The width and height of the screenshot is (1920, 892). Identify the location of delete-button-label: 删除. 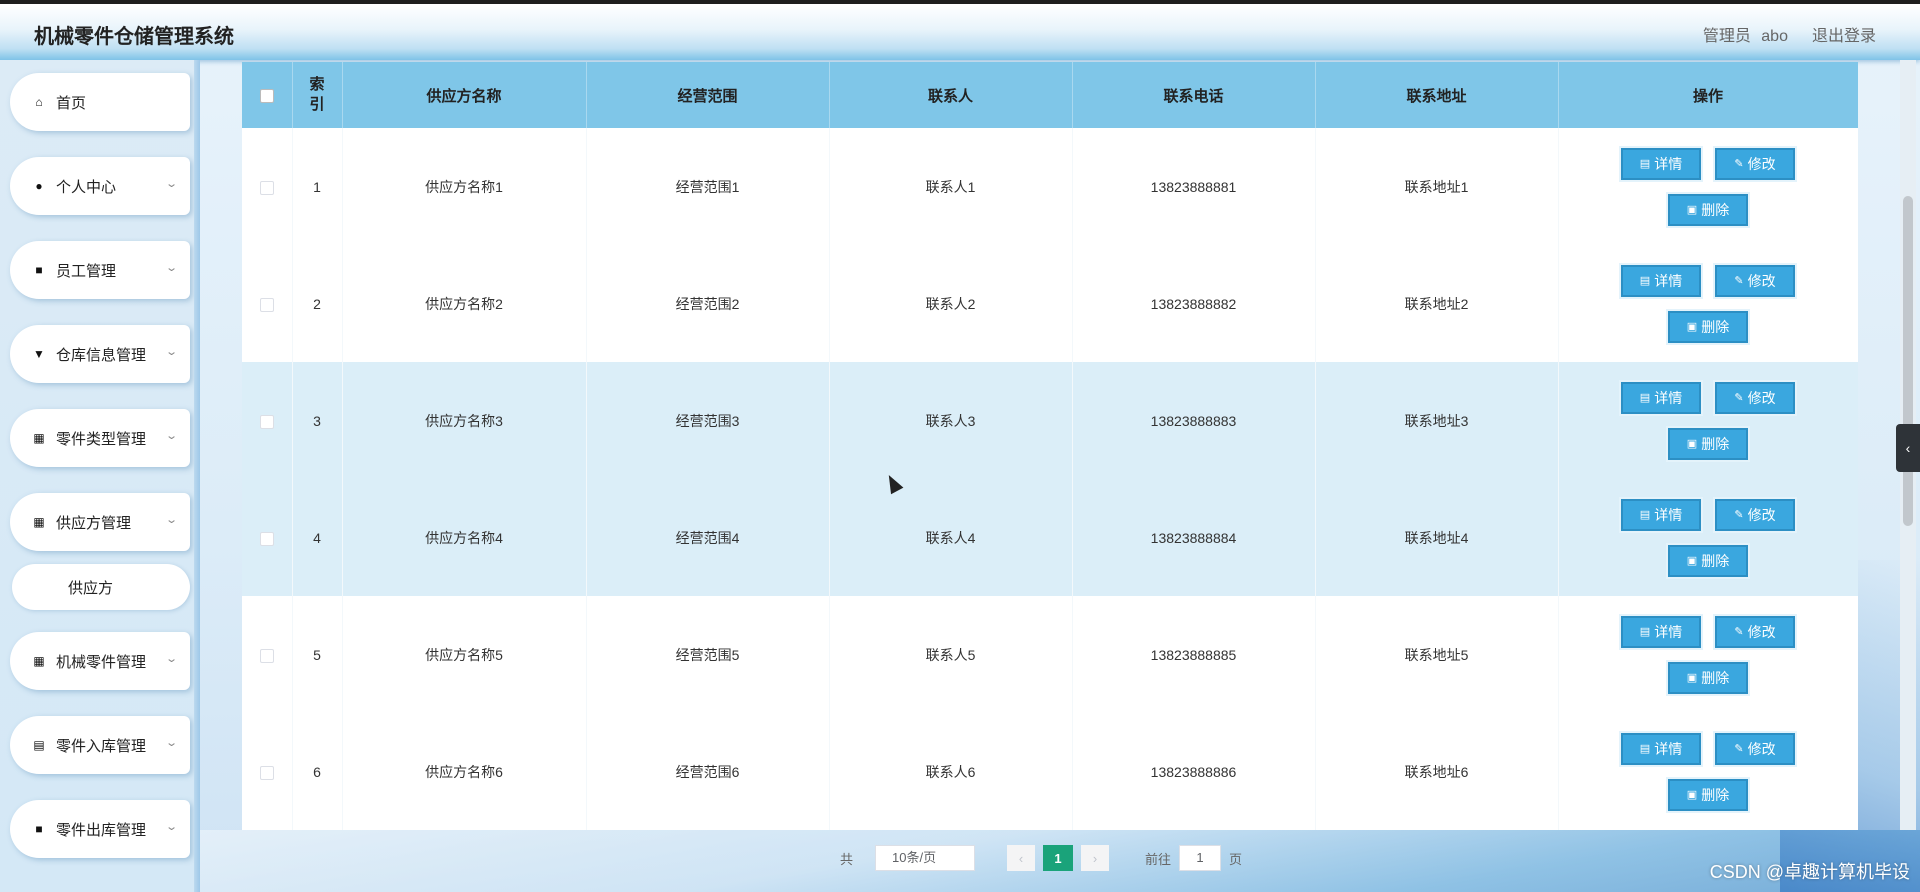
(1715, 677).